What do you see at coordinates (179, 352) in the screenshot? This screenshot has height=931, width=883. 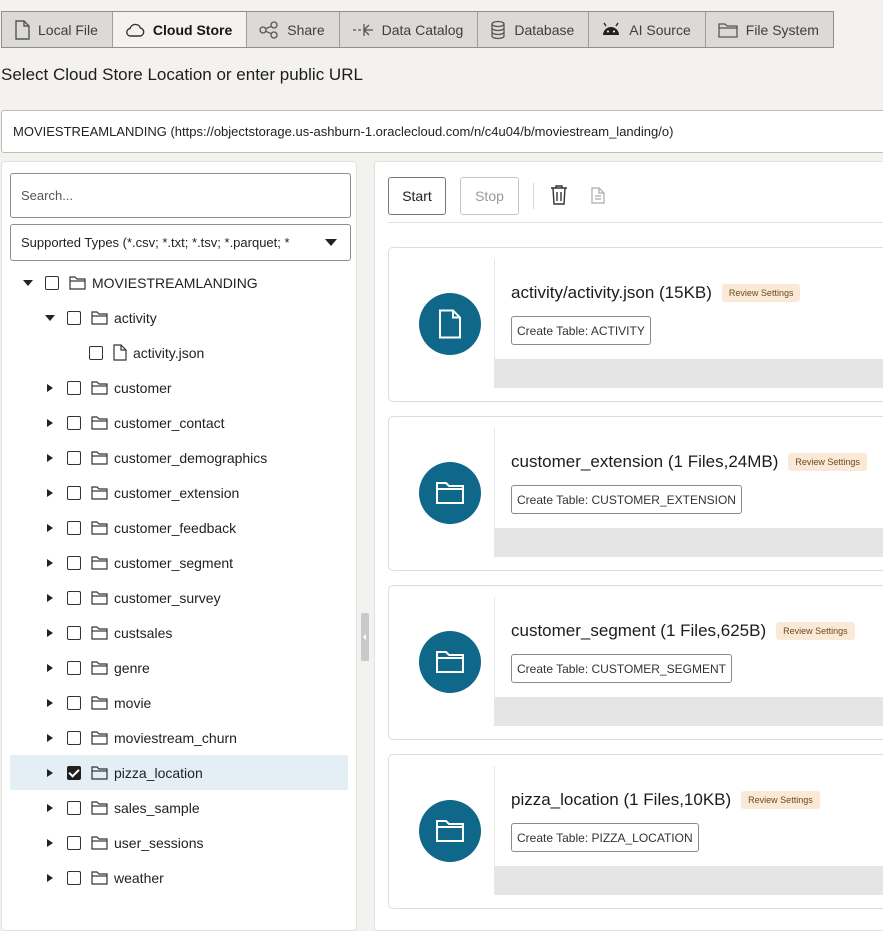 I see `tree-row: activity.json` at bounding box center [179, 352].